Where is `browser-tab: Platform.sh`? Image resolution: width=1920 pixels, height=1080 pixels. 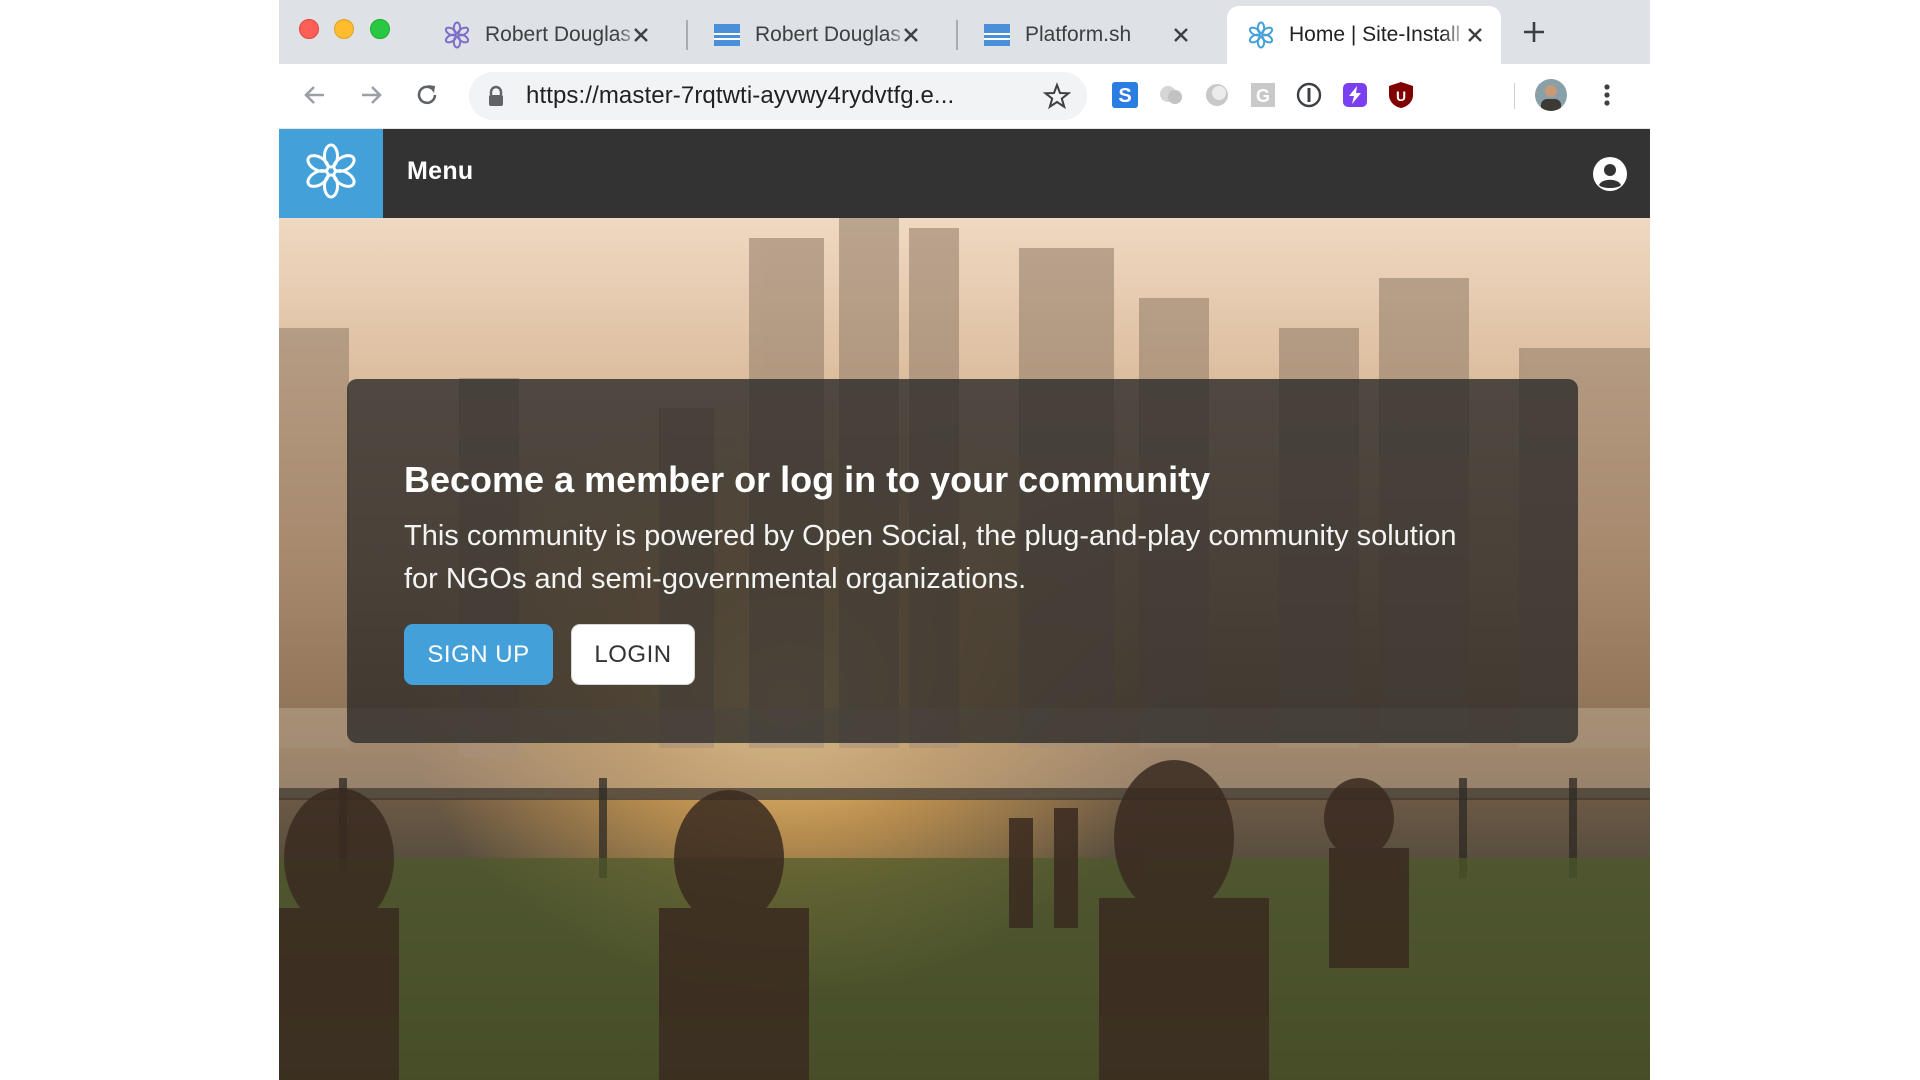 browser-tab: Platform.sh is located at coordinates (1085, 35).